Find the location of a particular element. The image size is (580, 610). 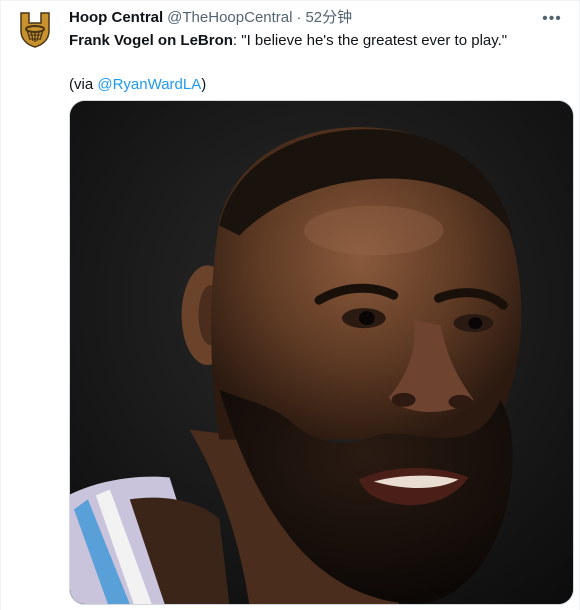

tweet-text-spacer is located at coordinates (317, 63).